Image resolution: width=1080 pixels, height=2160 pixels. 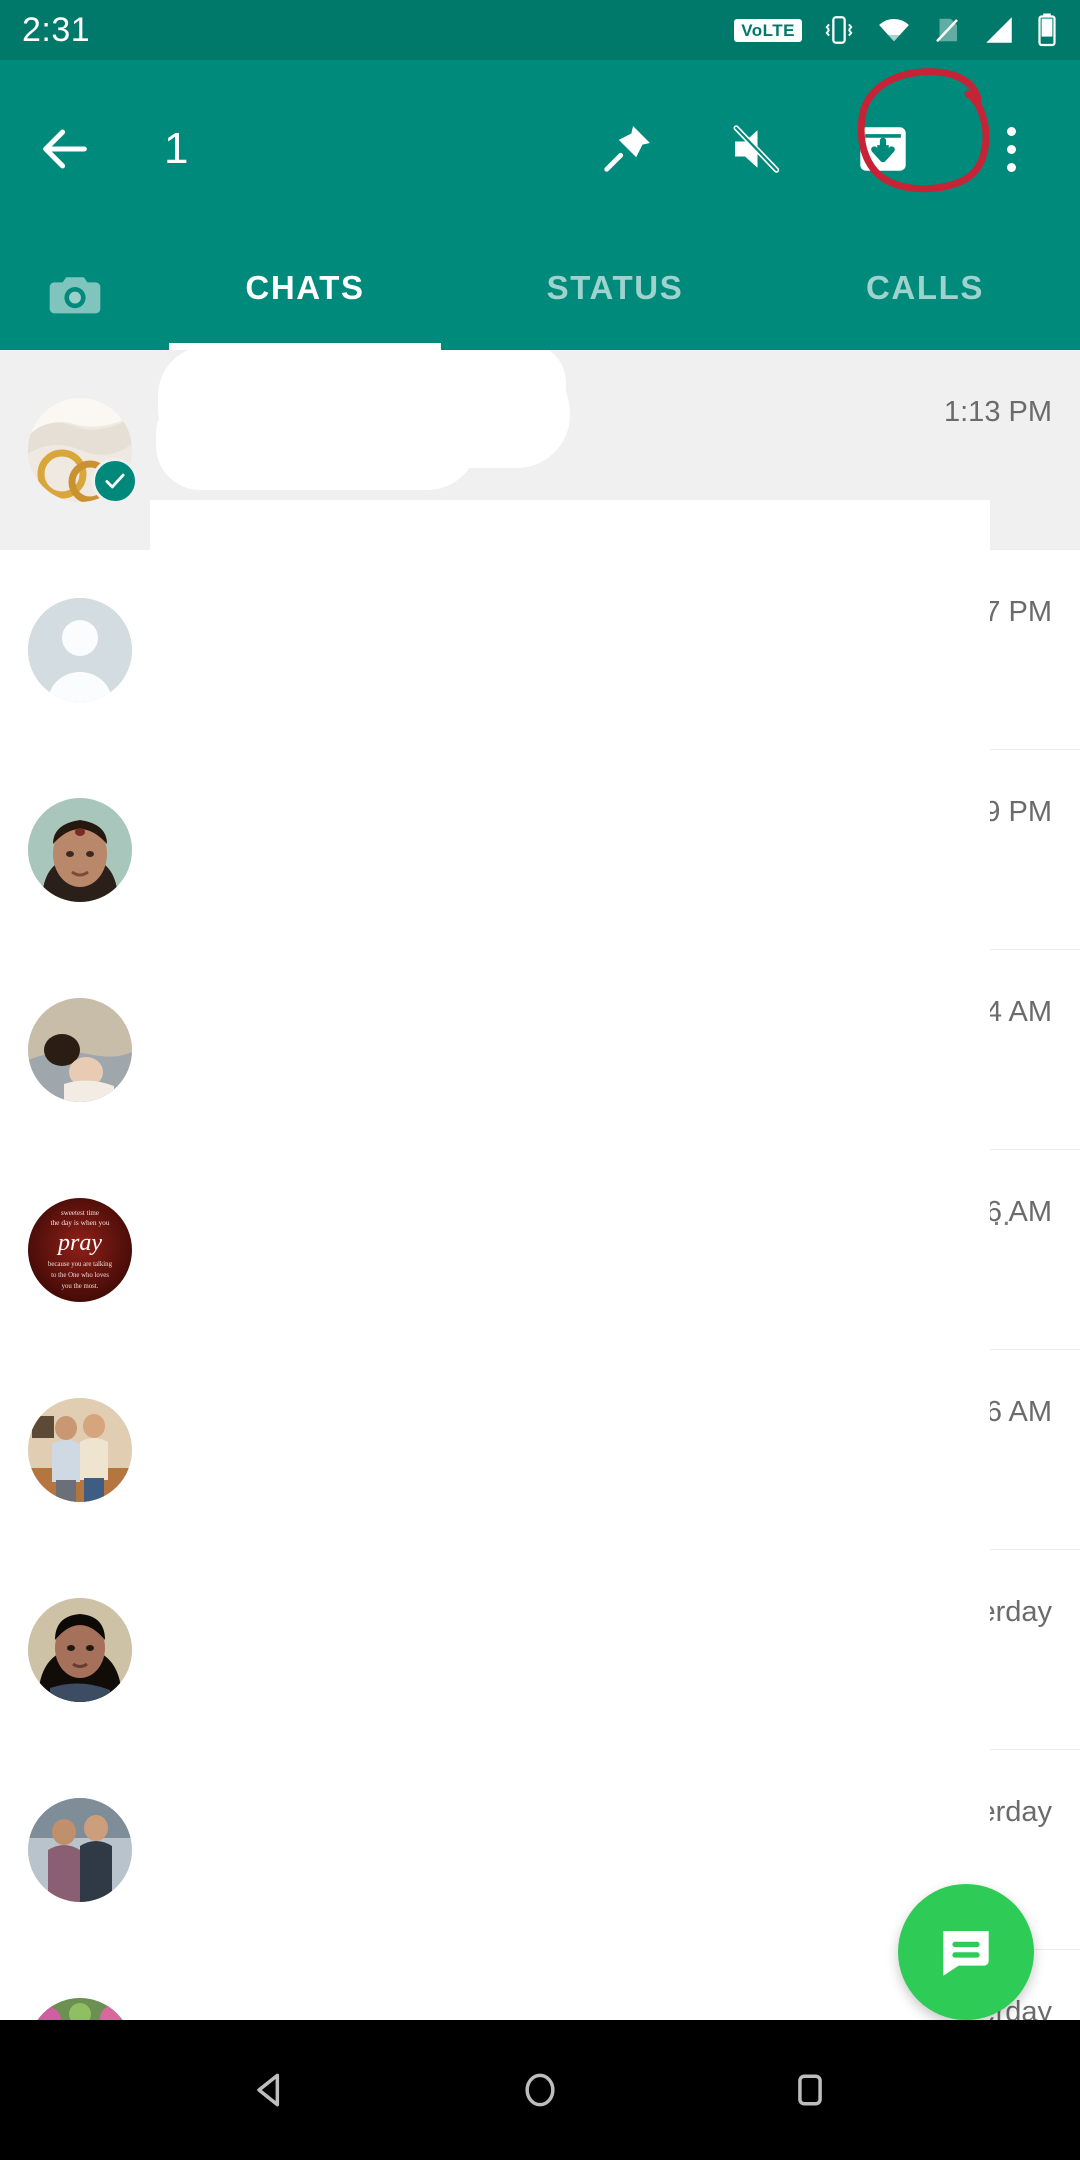 What do you see at coordinates (991, 1012) in the screenshot?
I see `chat-time: 11:44 AM` at bounding box center [991, 1012].